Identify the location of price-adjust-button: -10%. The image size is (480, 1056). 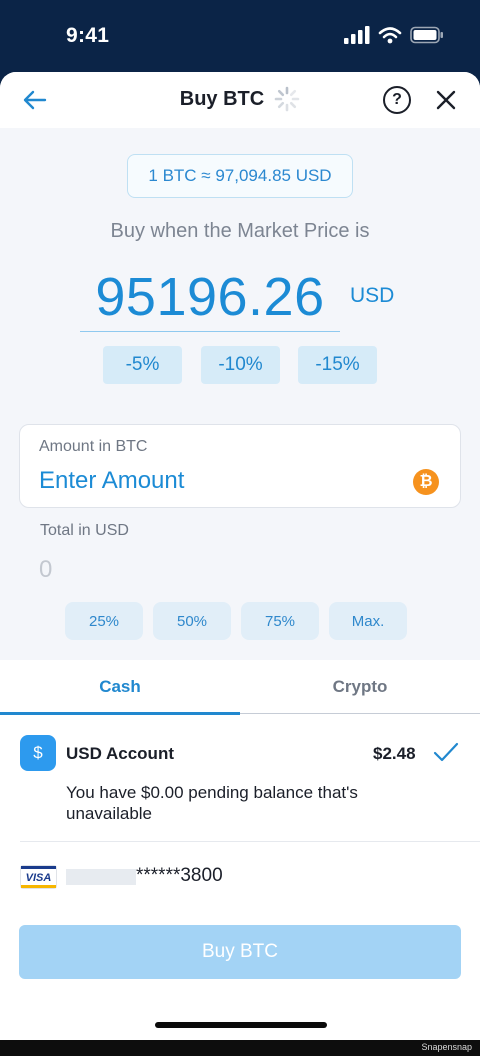
(240, 365).